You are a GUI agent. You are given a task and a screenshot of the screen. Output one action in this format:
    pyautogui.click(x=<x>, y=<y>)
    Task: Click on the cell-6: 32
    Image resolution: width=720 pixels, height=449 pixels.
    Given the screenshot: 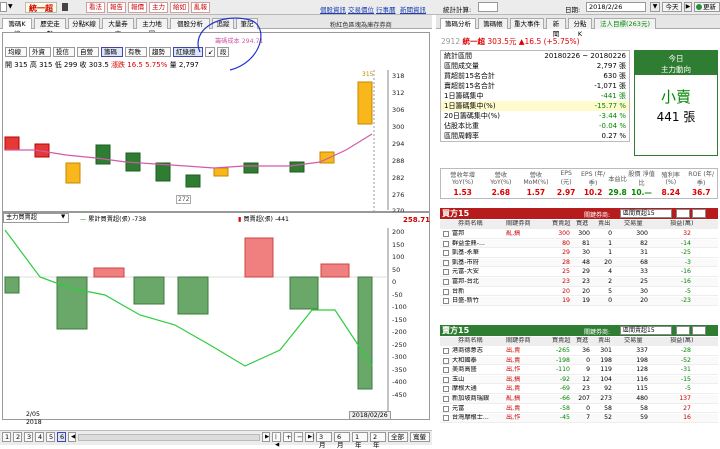 What is the action you would take?
    pyautogui.click(x=687, y=233)
    